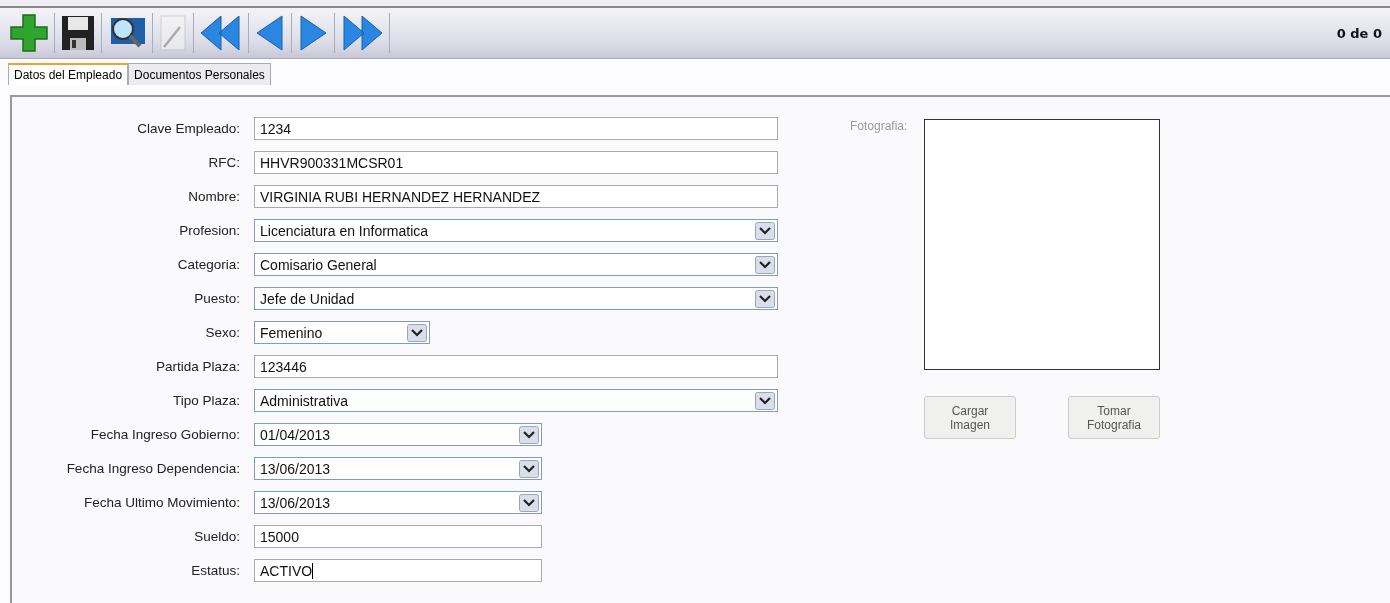 The image size is (1390, 603). What do you see at coordinates (516, 230) in the screenshot?
I see `dropdown: Licenciatura en Informatica` at bounding box center [516, 230].